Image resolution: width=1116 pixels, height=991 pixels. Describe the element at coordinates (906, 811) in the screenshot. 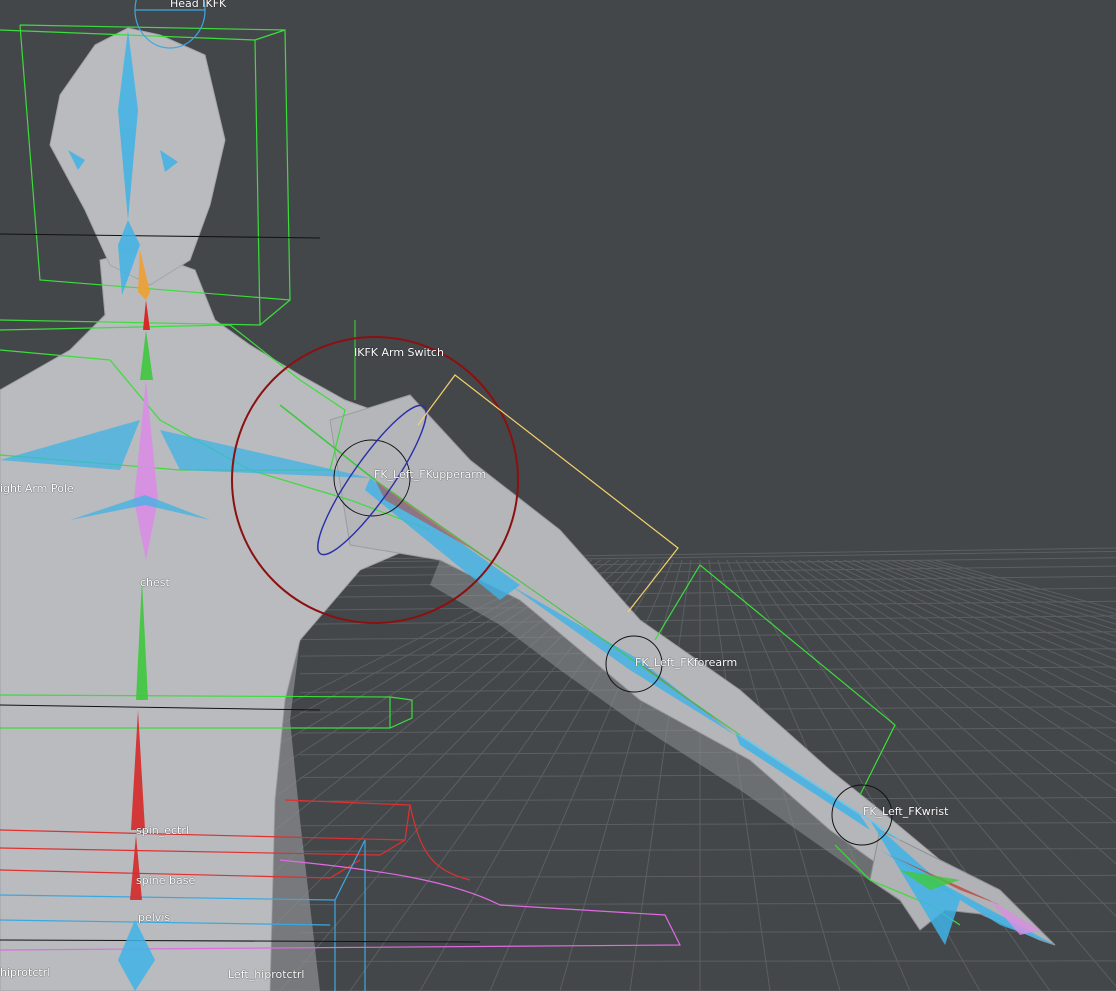

I see `fk-wrist-label: FK_Left_FKwrist` at that location.